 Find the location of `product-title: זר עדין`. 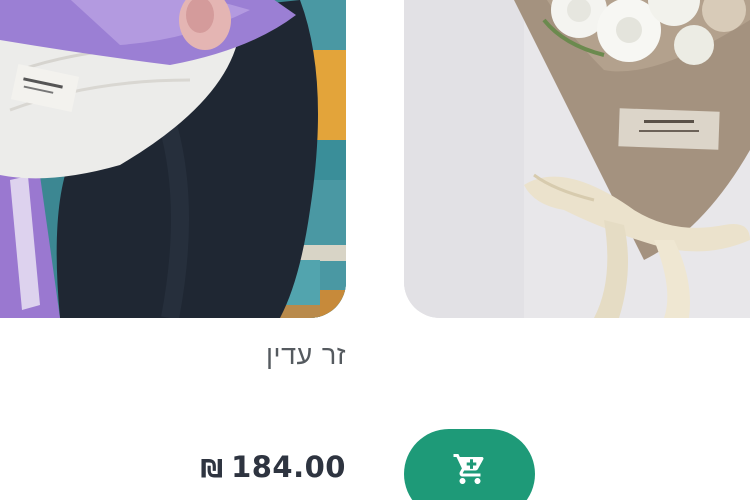

product-title: זר עדין is located at coordinates (306, 355).